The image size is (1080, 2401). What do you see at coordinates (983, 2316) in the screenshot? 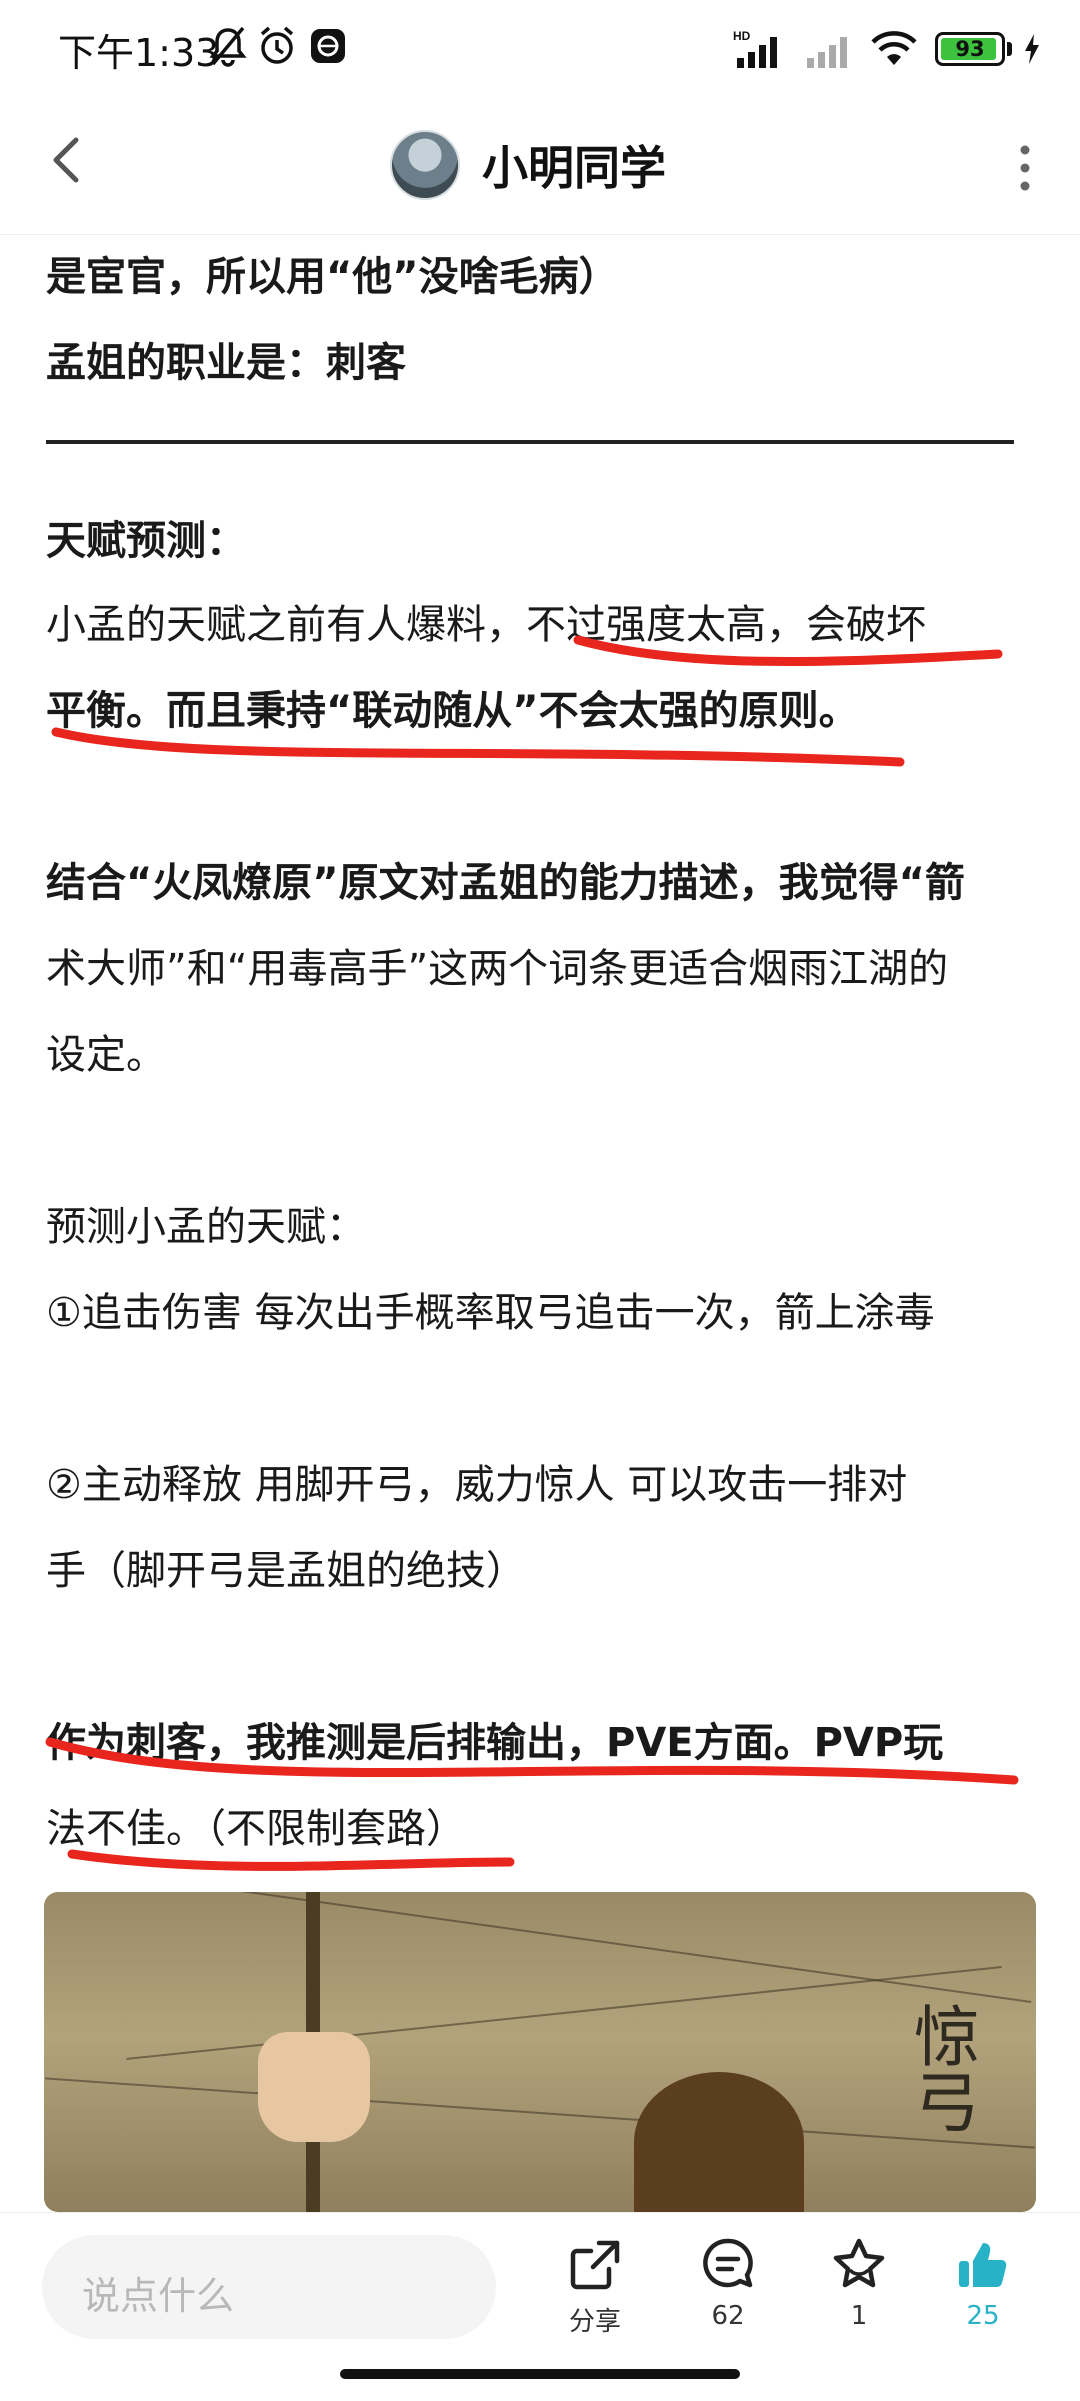
I see `like-count: 25` at bounding box center [983, 2316].